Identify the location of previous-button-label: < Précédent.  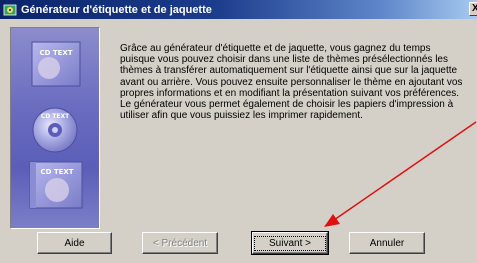
(180, 243).